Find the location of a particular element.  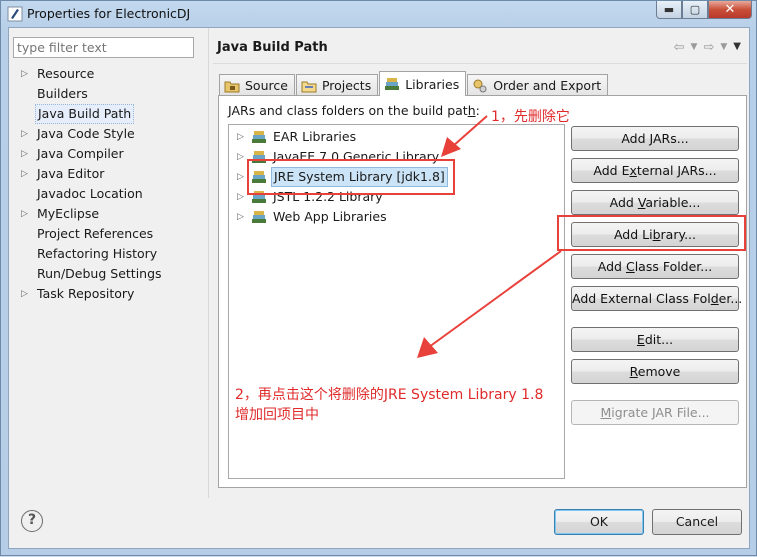

maximize-button: ▢ is located at coordinates (695, 10).